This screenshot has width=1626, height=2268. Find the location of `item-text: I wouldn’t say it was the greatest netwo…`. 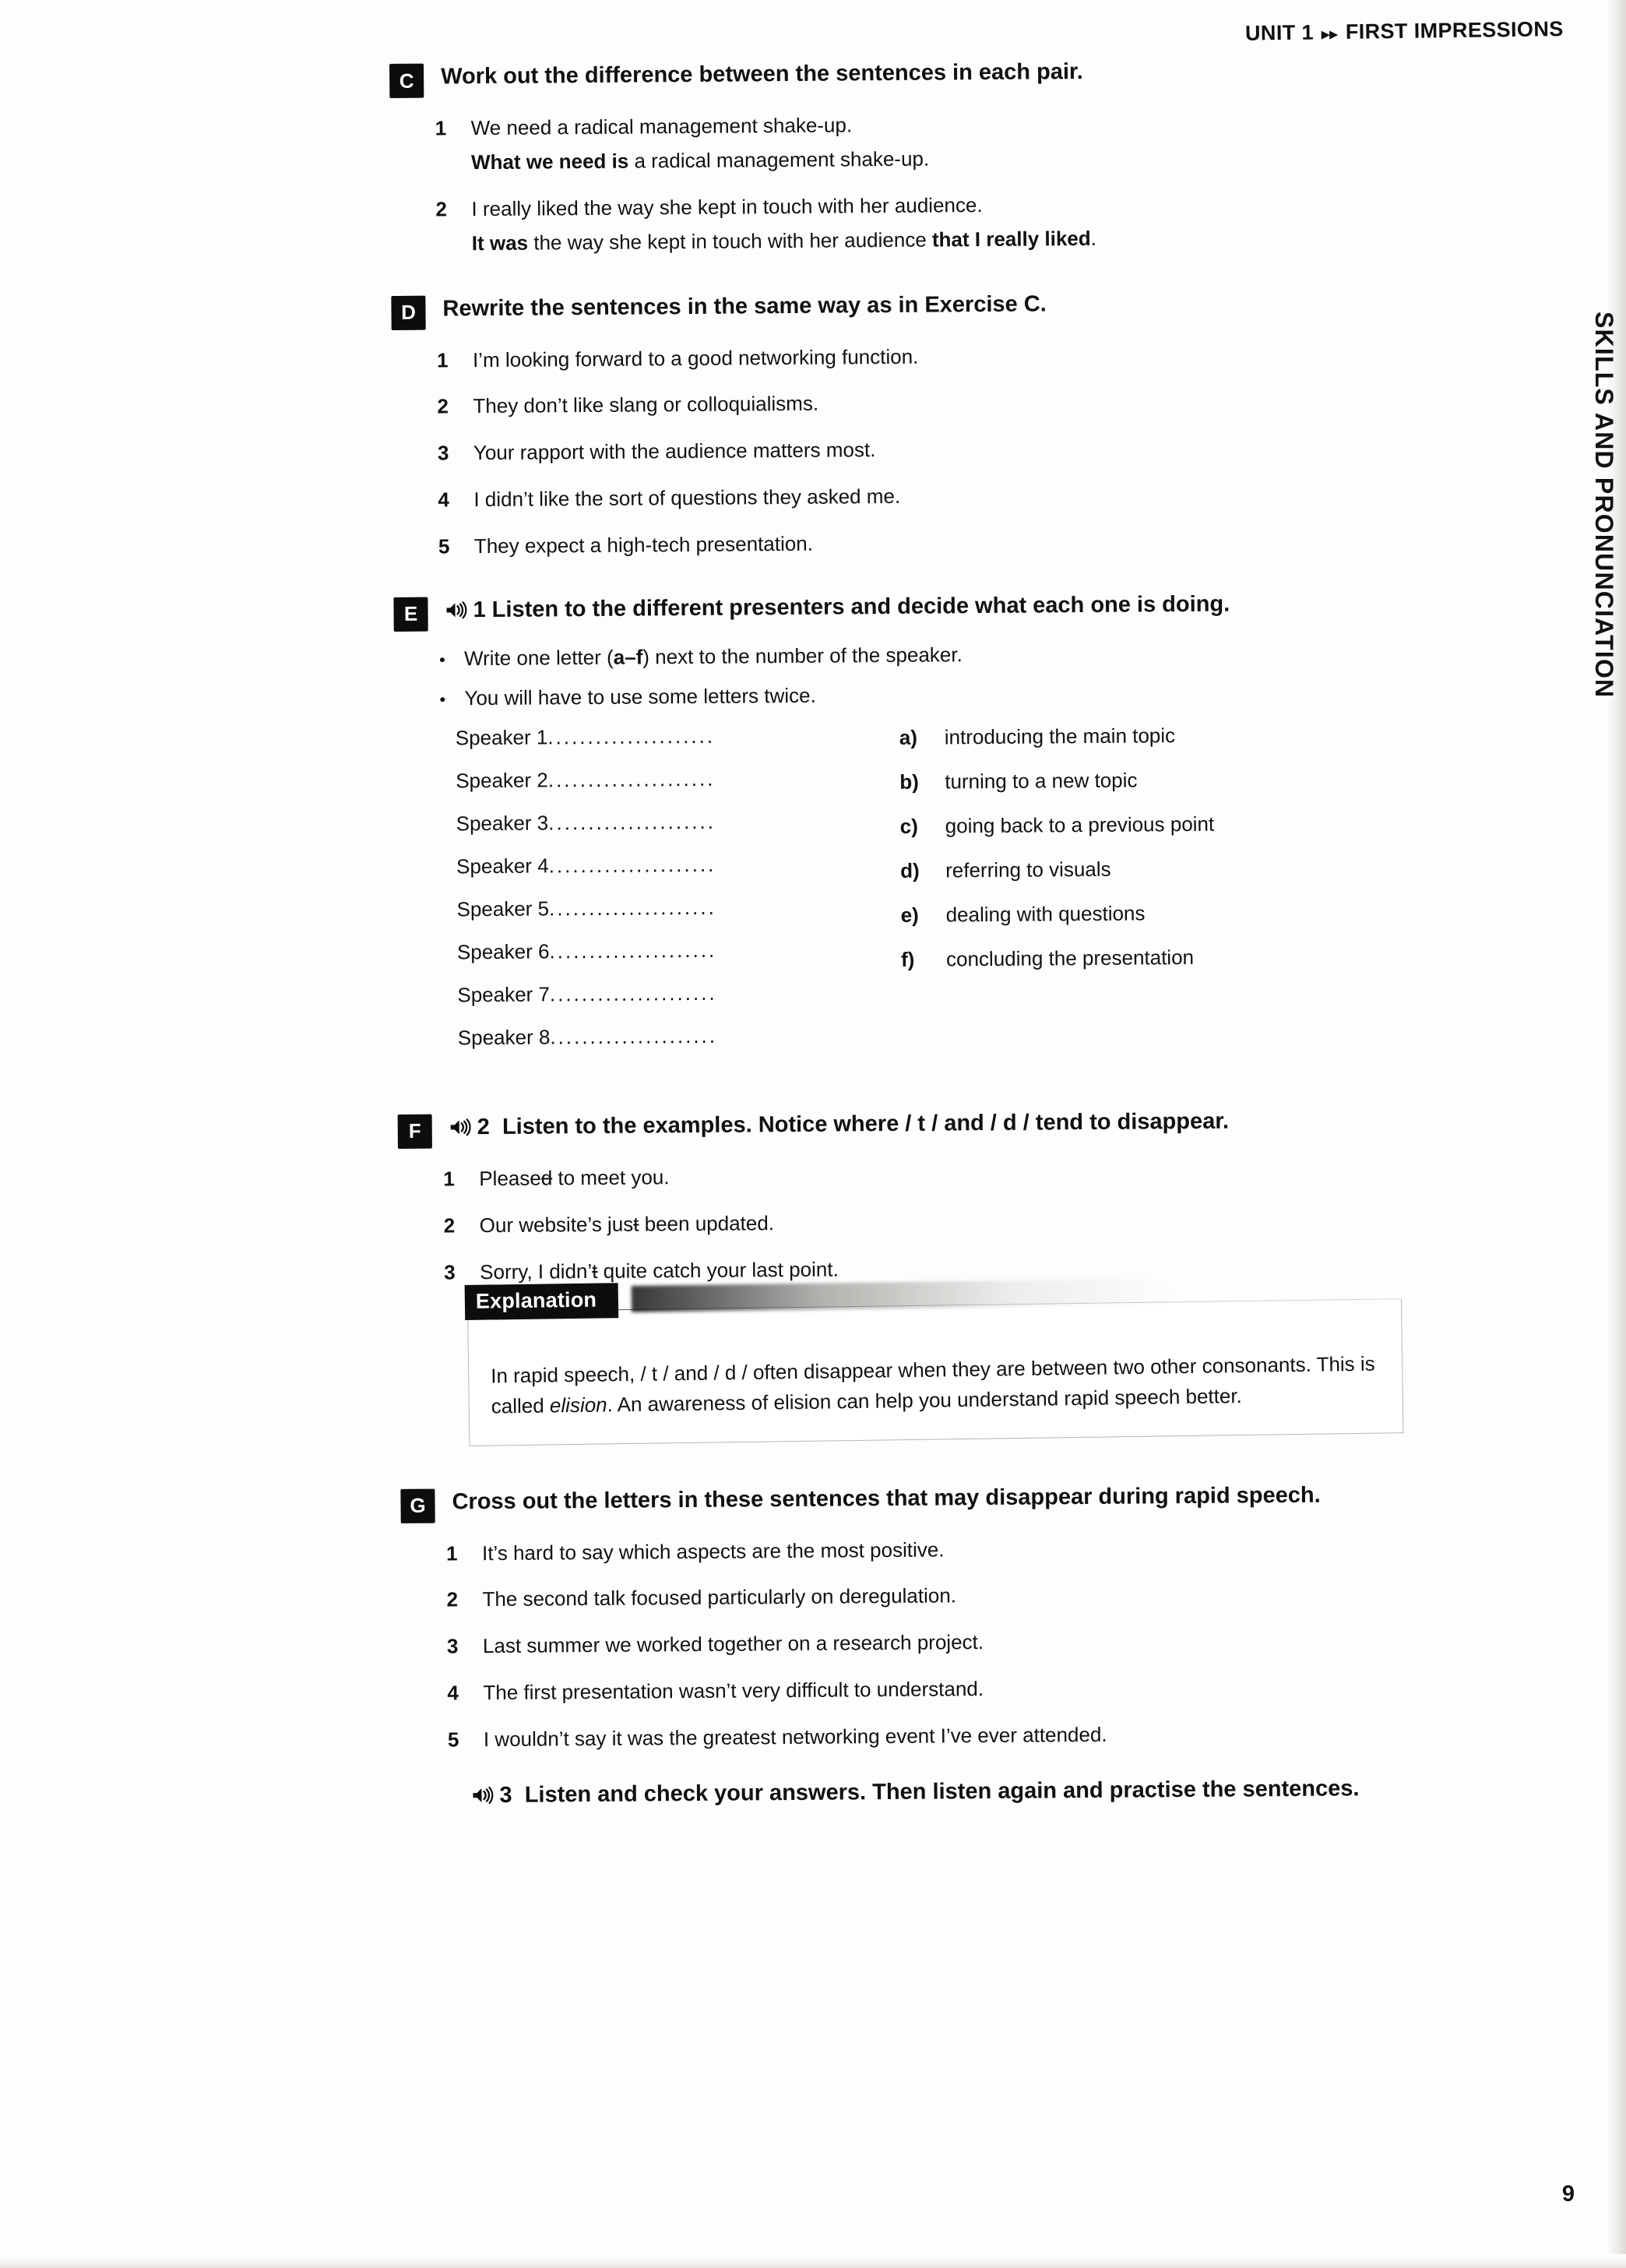

item-text: I wouldn’t say it was the greatest netwo… is located at coordinates (795, 1737).